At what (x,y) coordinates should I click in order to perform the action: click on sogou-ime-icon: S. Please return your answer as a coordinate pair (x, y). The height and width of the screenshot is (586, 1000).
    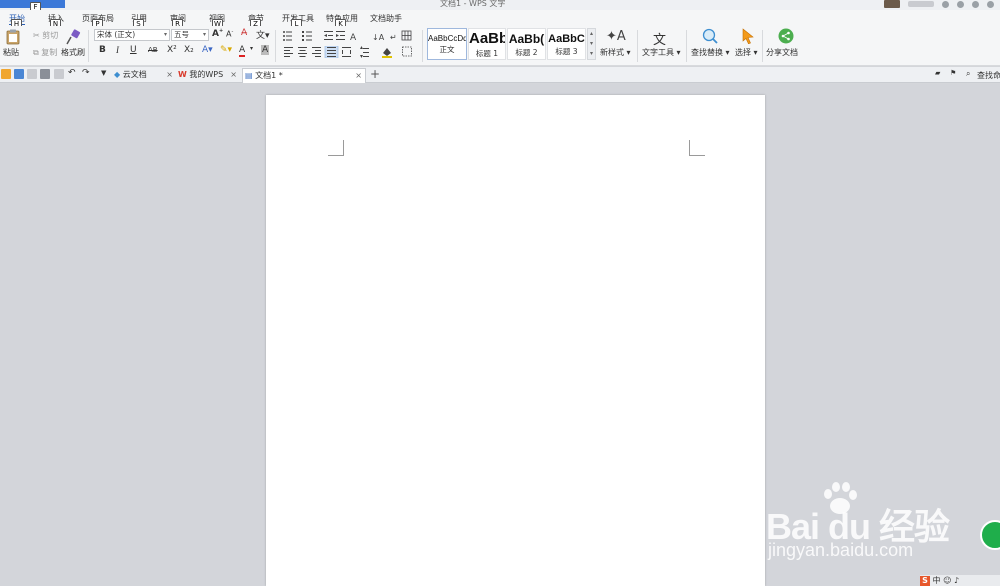
    Looking at the image, I should click on (925, 581).